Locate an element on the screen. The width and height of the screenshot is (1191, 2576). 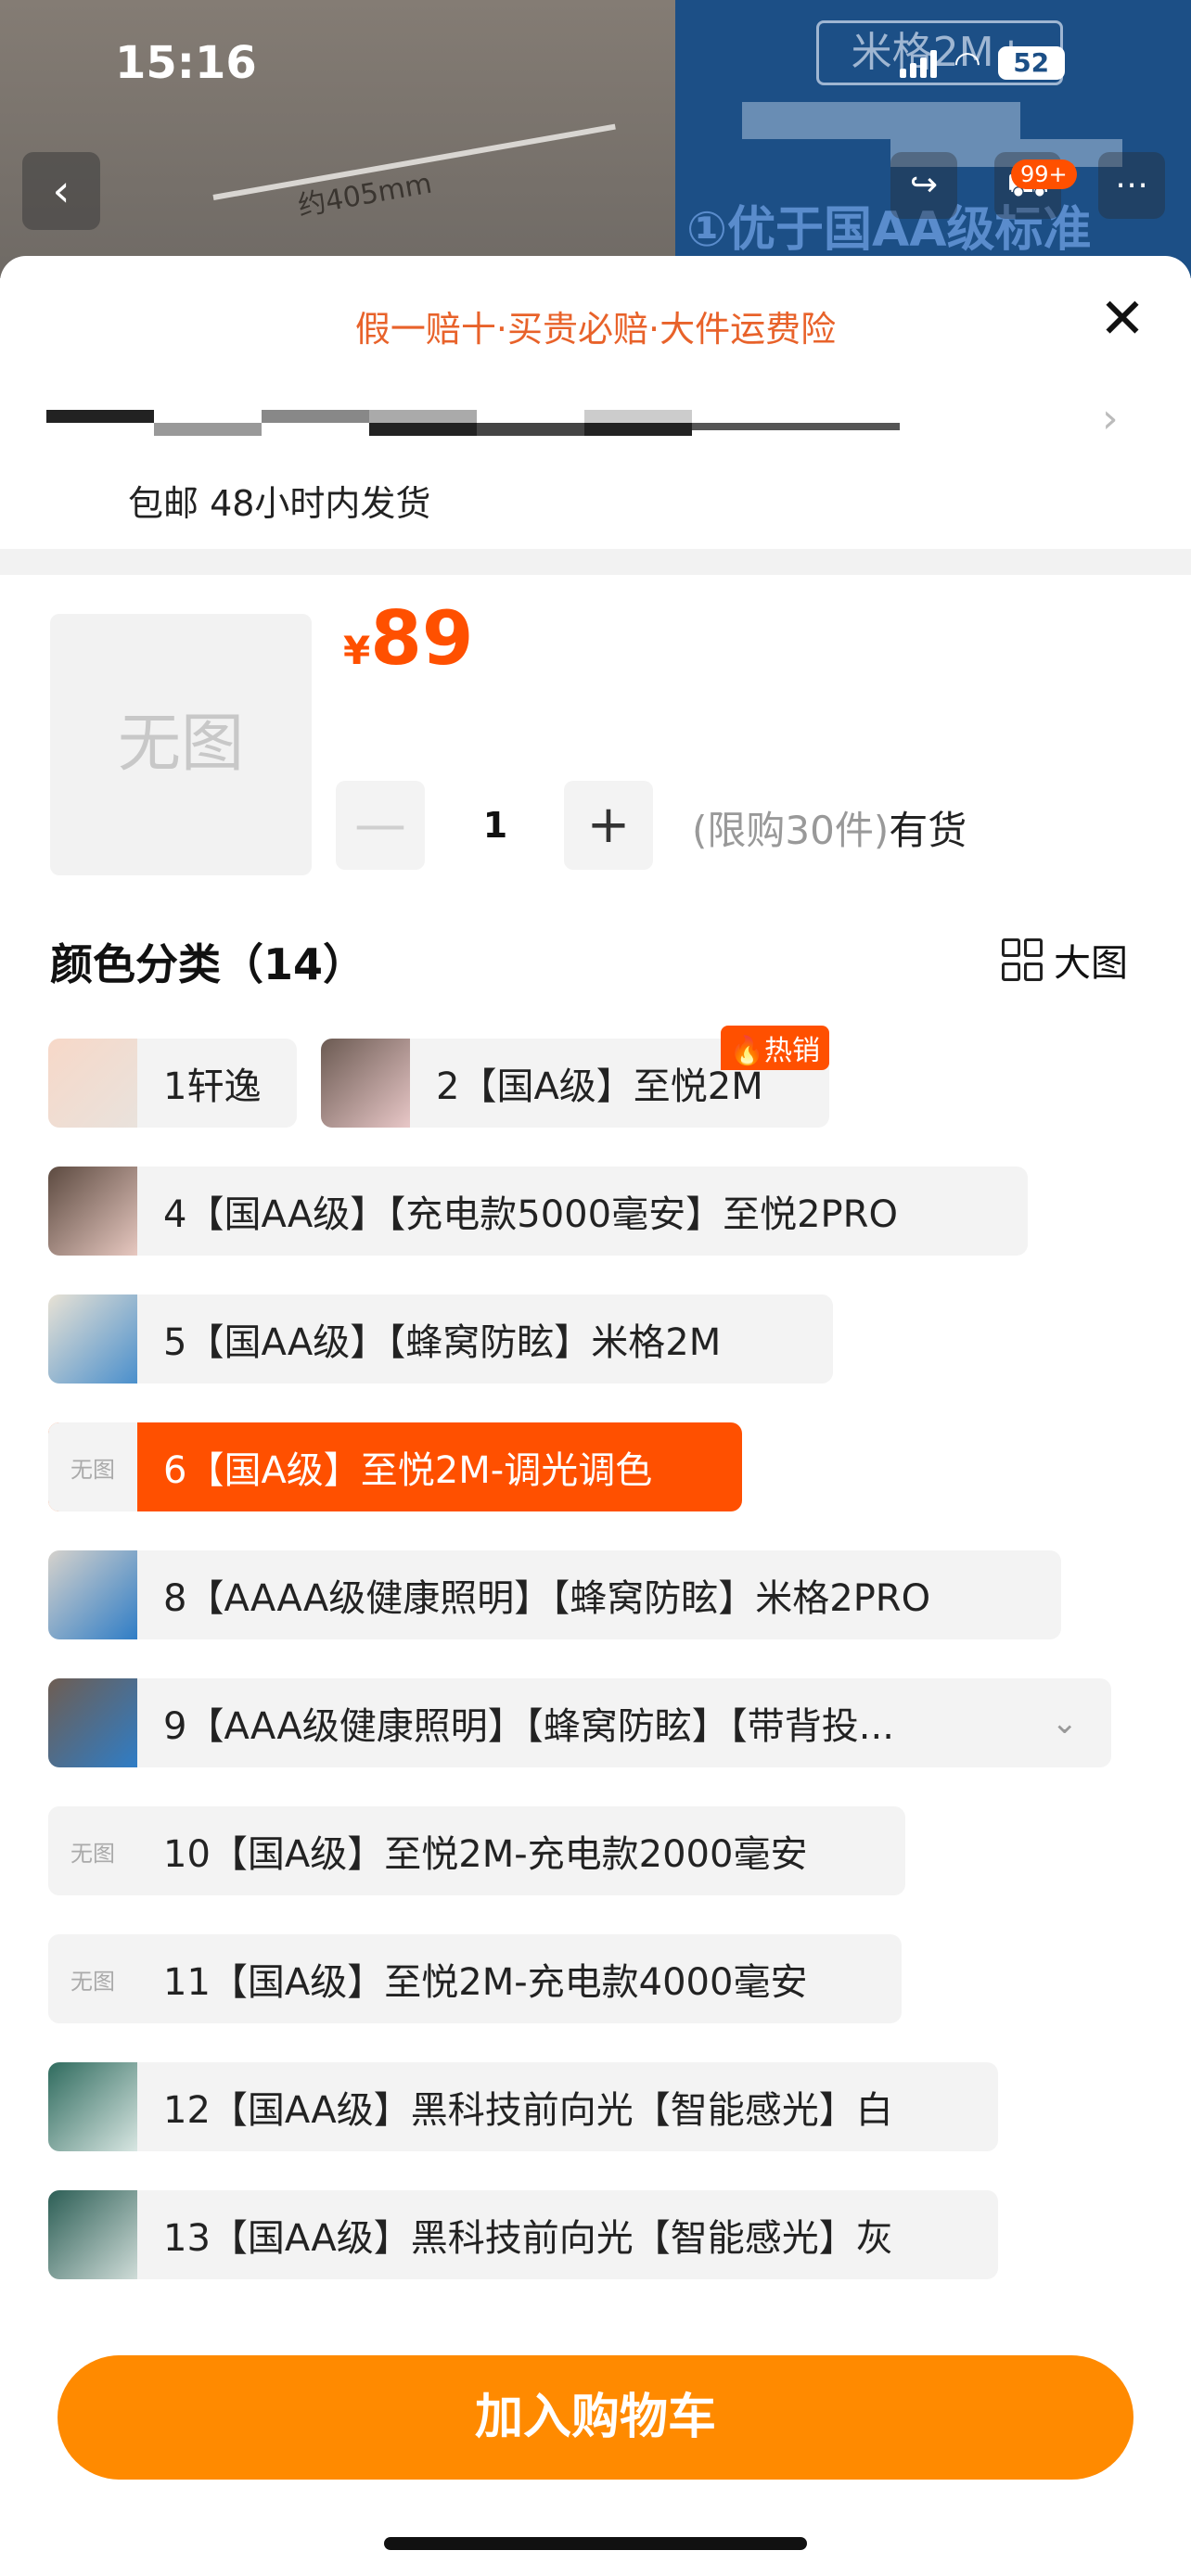
close-button: ✕ is located at coordinates (1122, 319).